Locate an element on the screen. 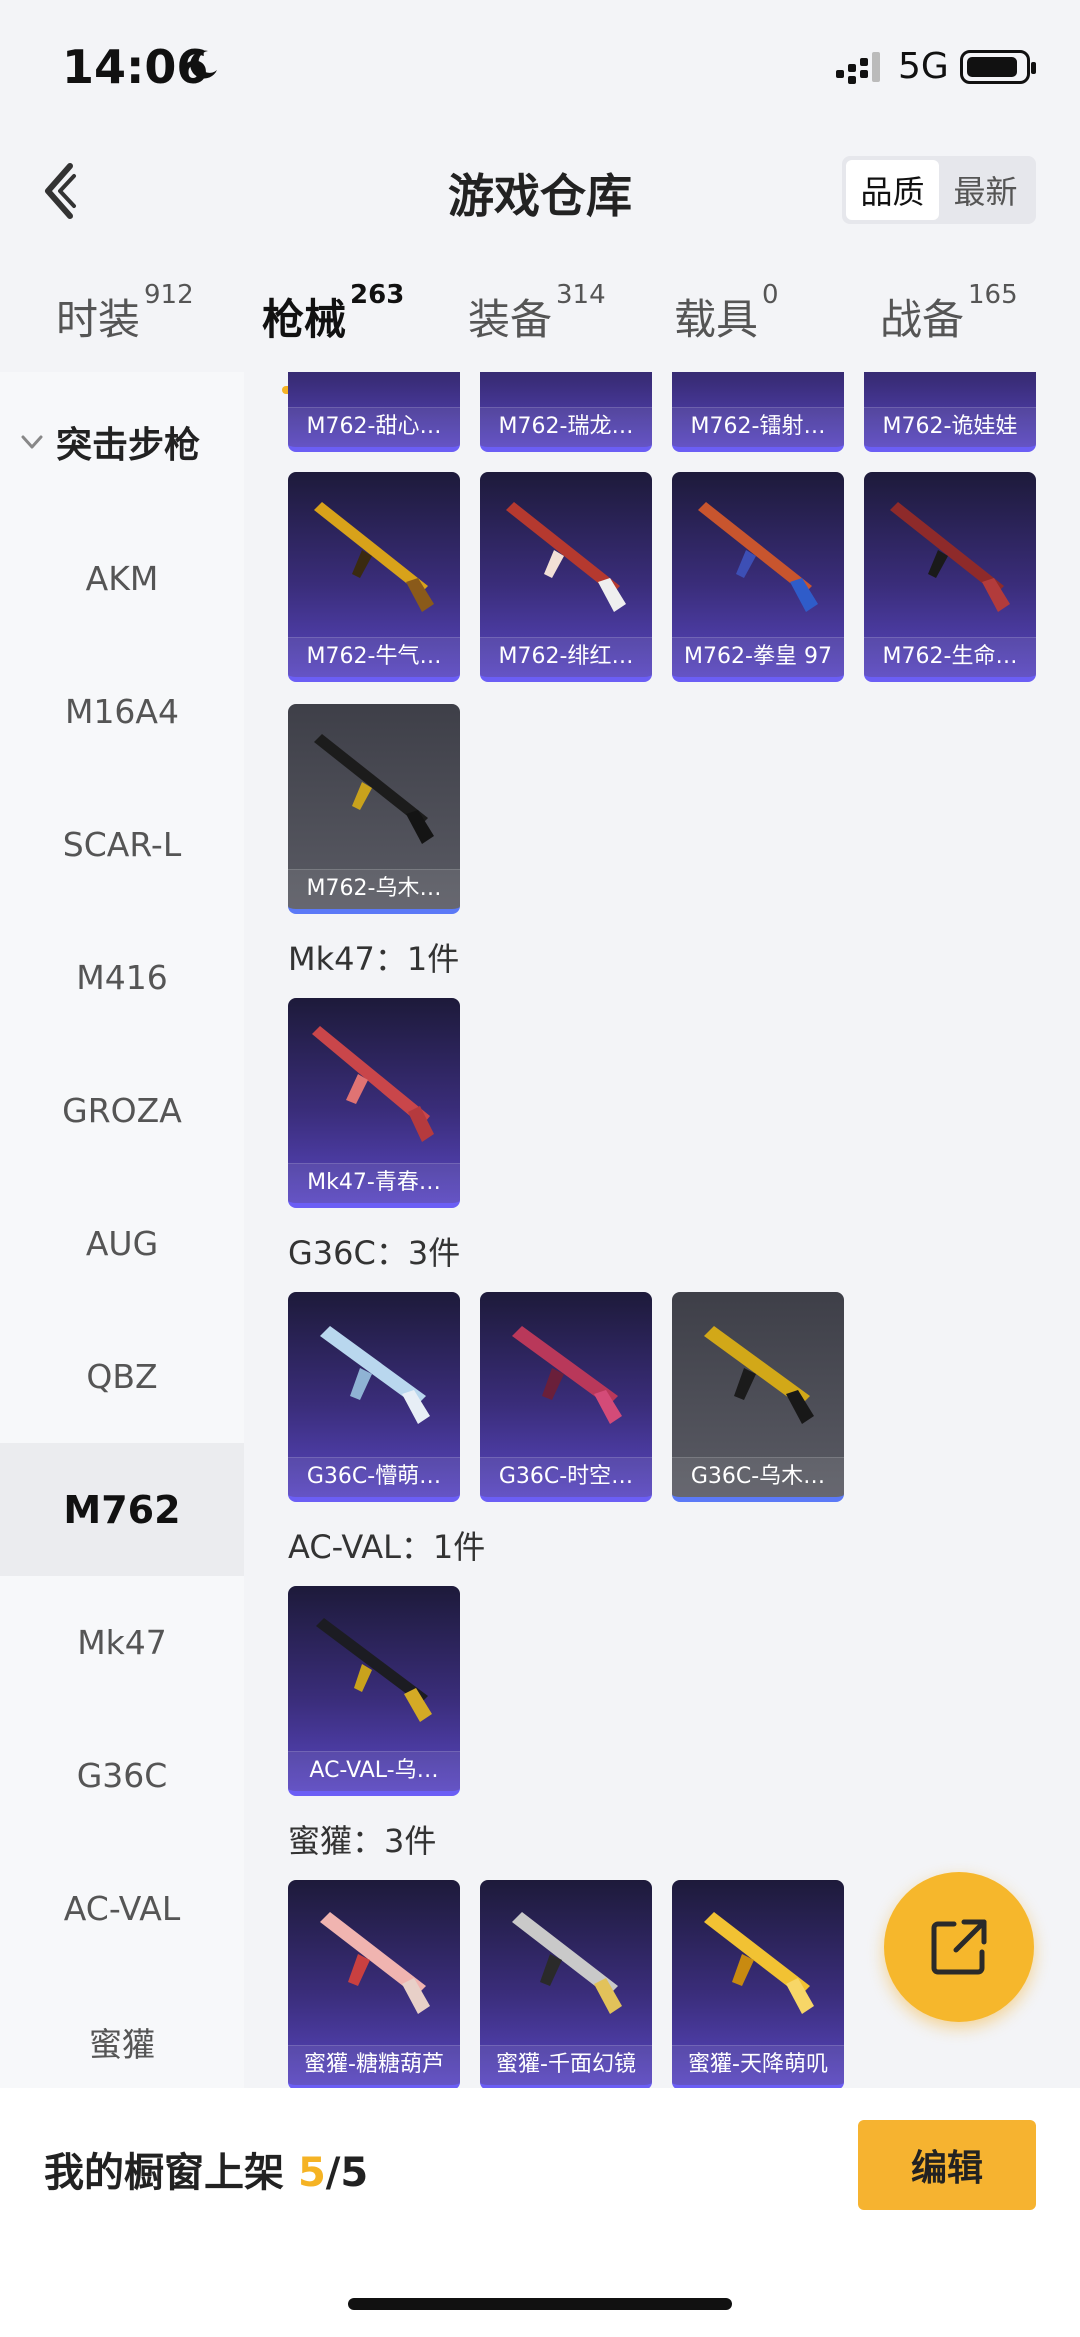  skin-label: M762-诡娃娃 is located at coordinates (950, 427).